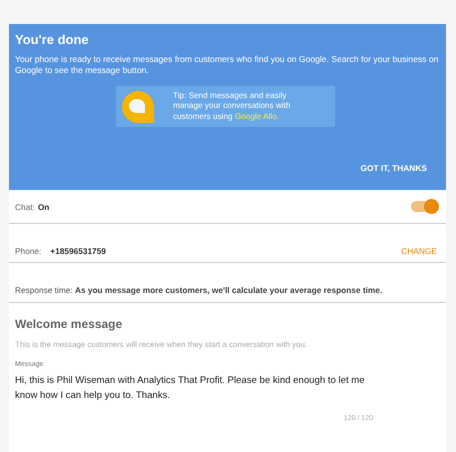  I want to click on chat-status: On, so click(44, 207).